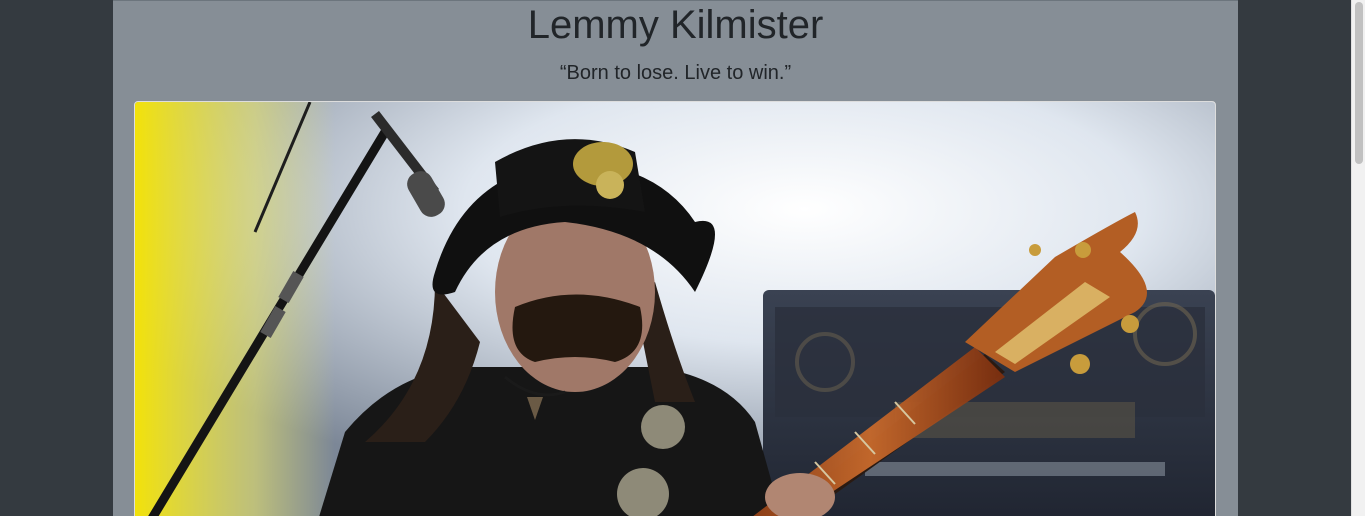 This screenshot has height=516, width=1365. I want to click on page-title: Lemmy Kilmister, so click(675, 25).